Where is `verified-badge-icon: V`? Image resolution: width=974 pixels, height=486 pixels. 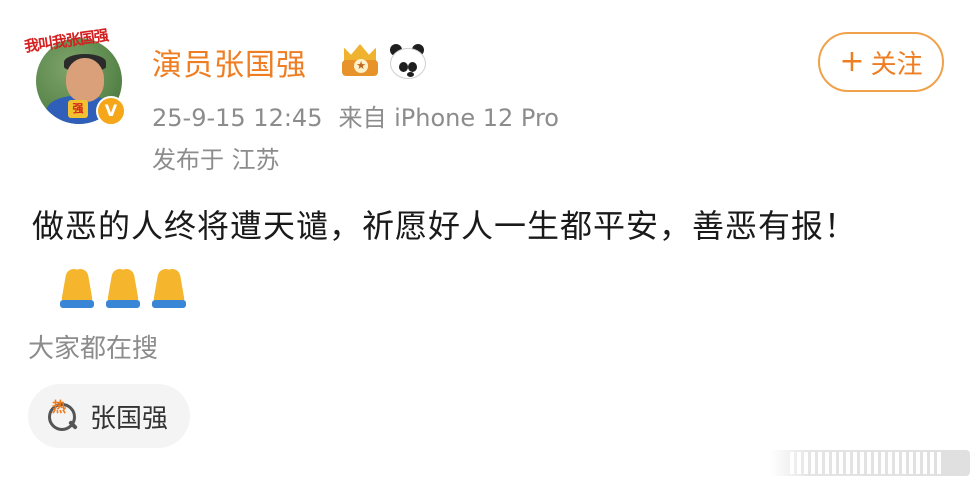
verified-badge-icon: V is located at coordinates (111, 111).